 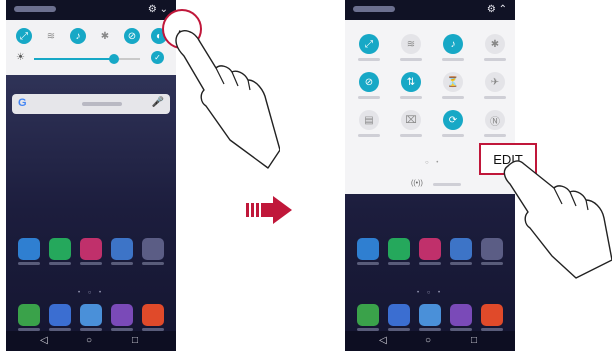 I want to click on quick-setting-tile-icon: ⇅, so click(x=411, y=82).